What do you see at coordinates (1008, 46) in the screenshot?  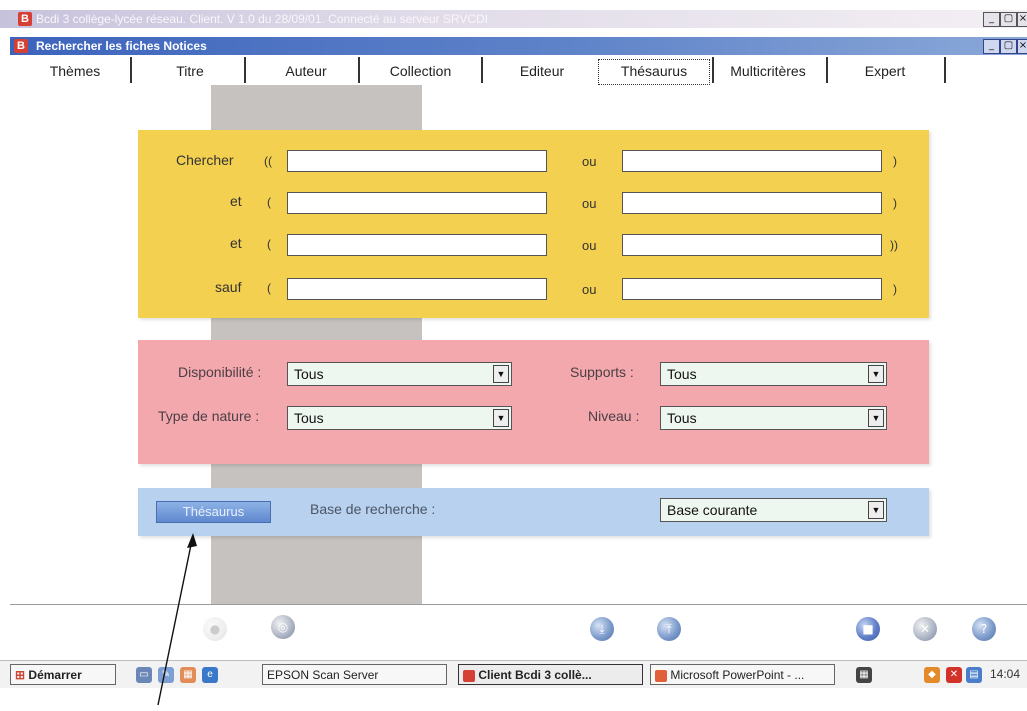 I see `dialog-maximize-button: ▢` at bounding box center [1008, 46].